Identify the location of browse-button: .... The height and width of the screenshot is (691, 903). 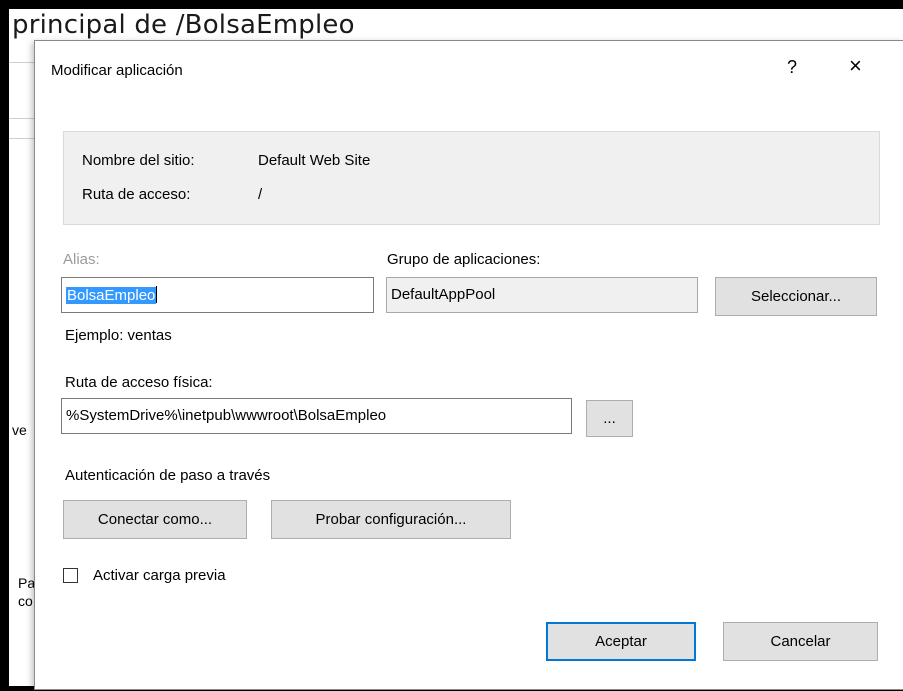
(609, 418).